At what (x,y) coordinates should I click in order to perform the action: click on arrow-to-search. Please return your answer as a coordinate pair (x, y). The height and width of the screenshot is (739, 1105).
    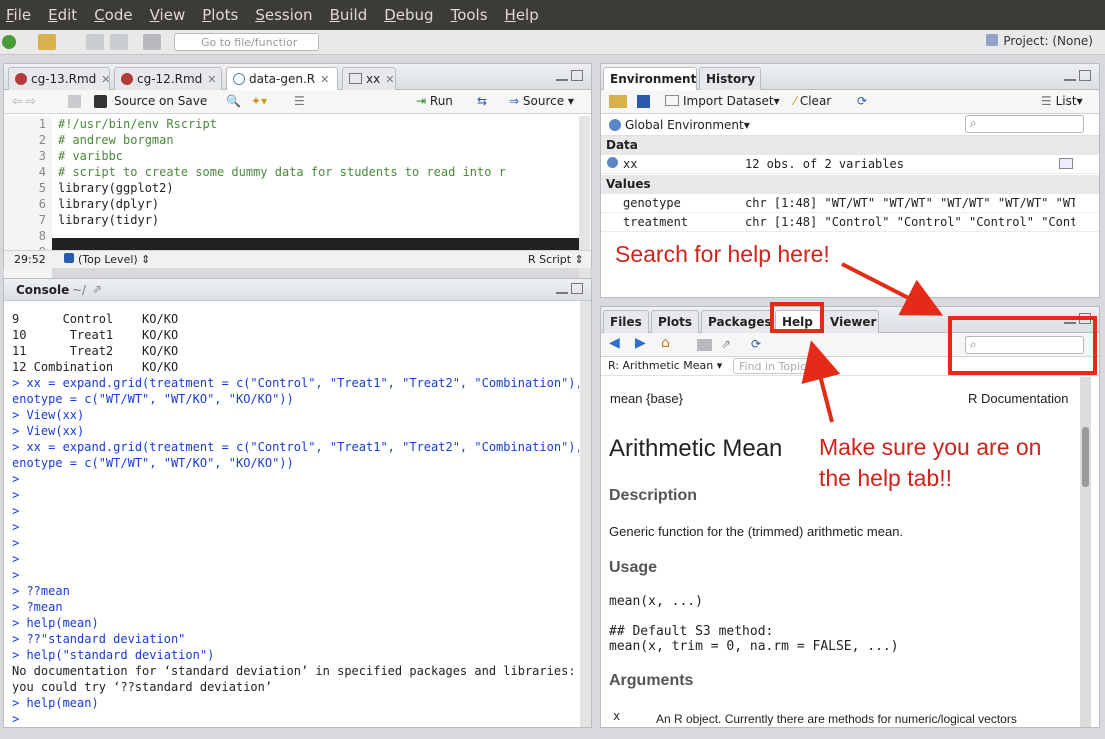
    Looking at the image, I should click on (892, 289).